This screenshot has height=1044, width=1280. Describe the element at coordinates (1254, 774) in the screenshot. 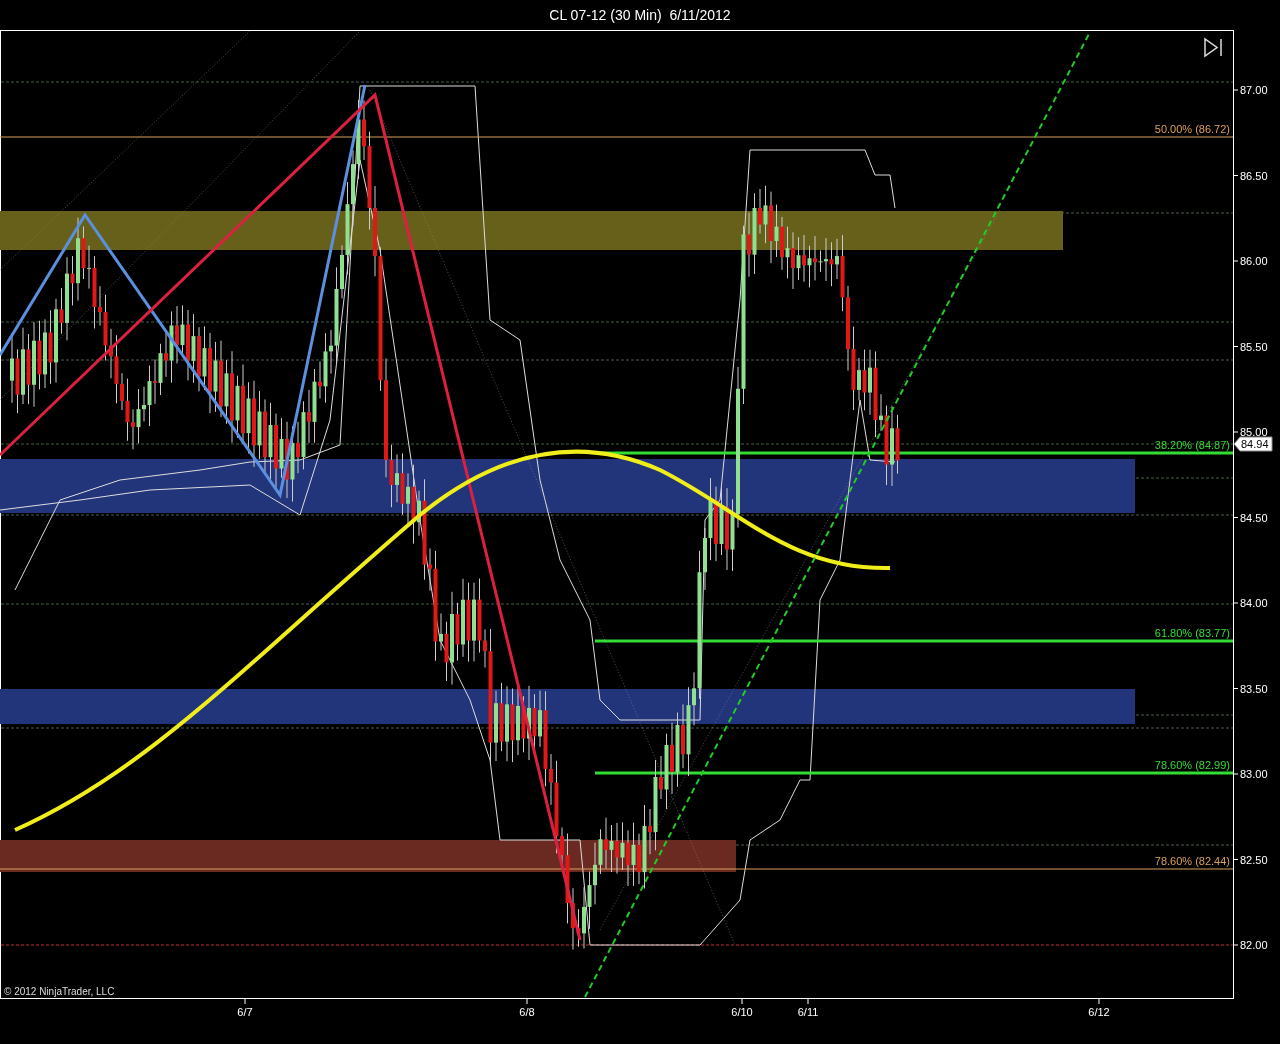

I see `price-axis-label: 83.00` at that location.